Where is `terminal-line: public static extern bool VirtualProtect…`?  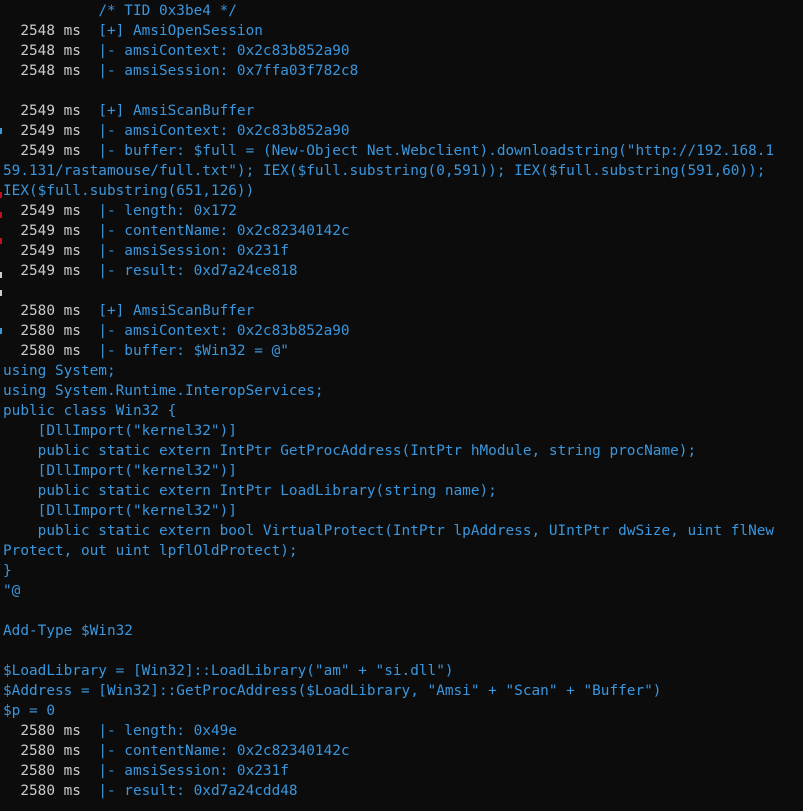
terminal-line: public static extern bool VirtualProtect… is located at coordinates (388, 531).